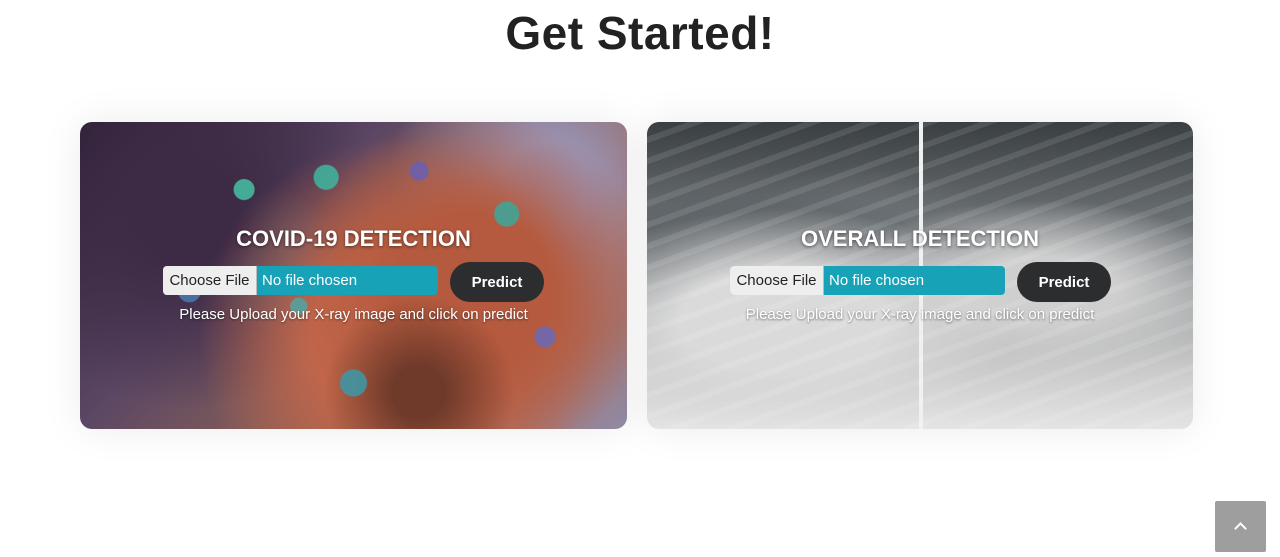  I want to click on covid-file-input: Choose File No file chosen, so click(300, 280).